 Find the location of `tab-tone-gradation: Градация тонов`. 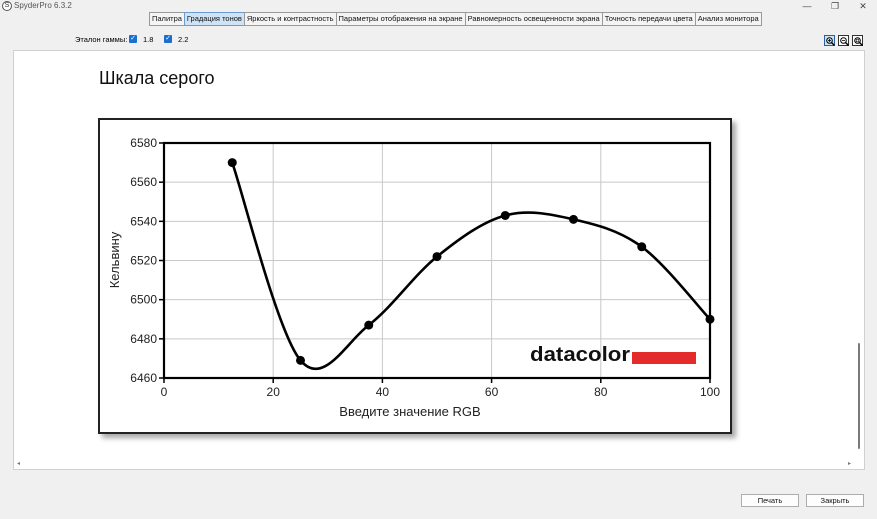

tab-tone-gradation: Градация тонов is located at coordinates (214, 19).